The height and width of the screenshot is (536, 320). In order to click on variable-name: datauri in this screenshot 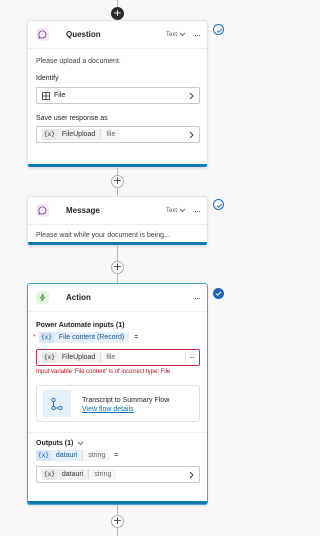, I will do `click(72, 474)`.